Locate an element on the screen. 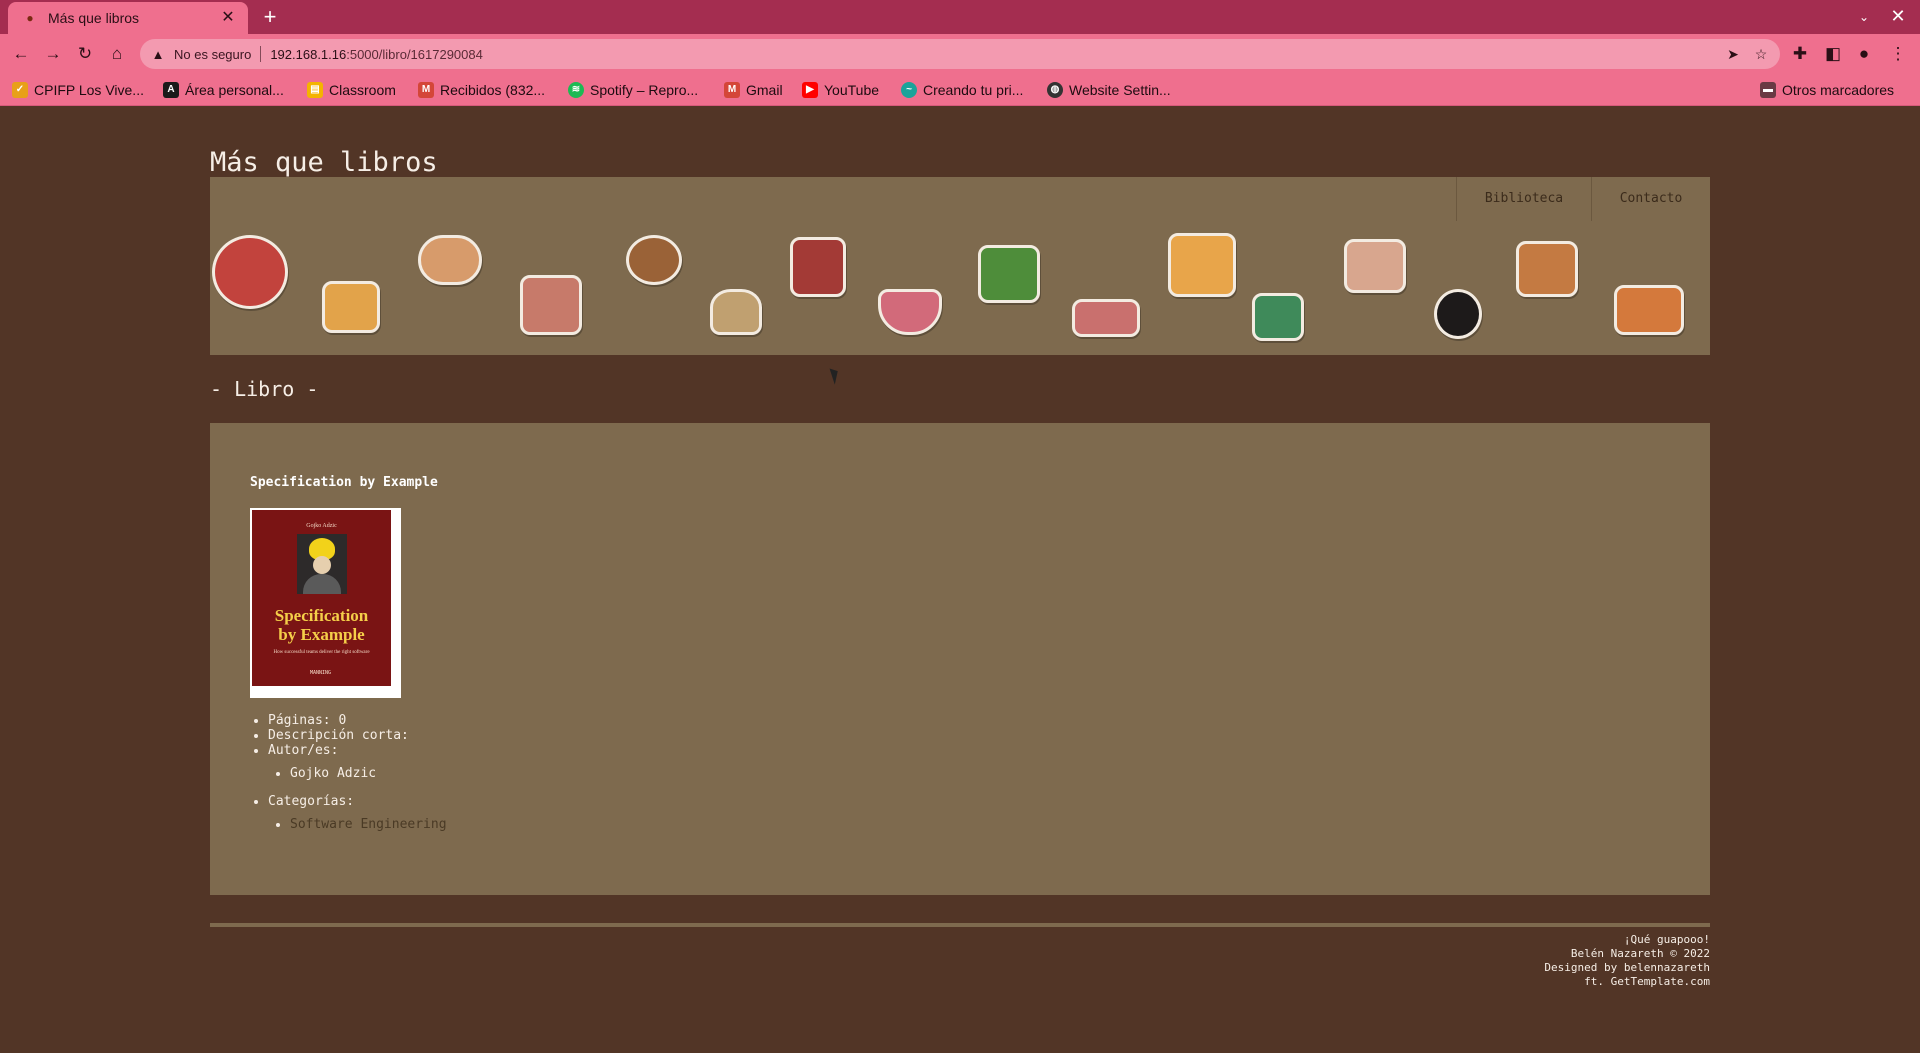 The image size is (1920, 1053). writing-desk-sticker is located at coordinates (1375, 266).